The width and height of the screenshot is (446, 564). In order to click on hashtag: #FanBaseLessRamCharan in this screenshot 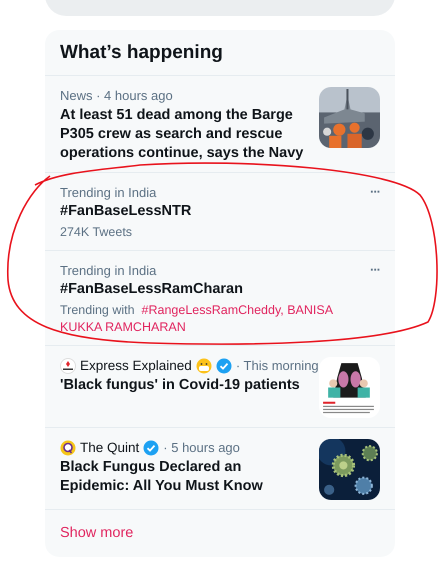, I will do `click(152, 289)`.